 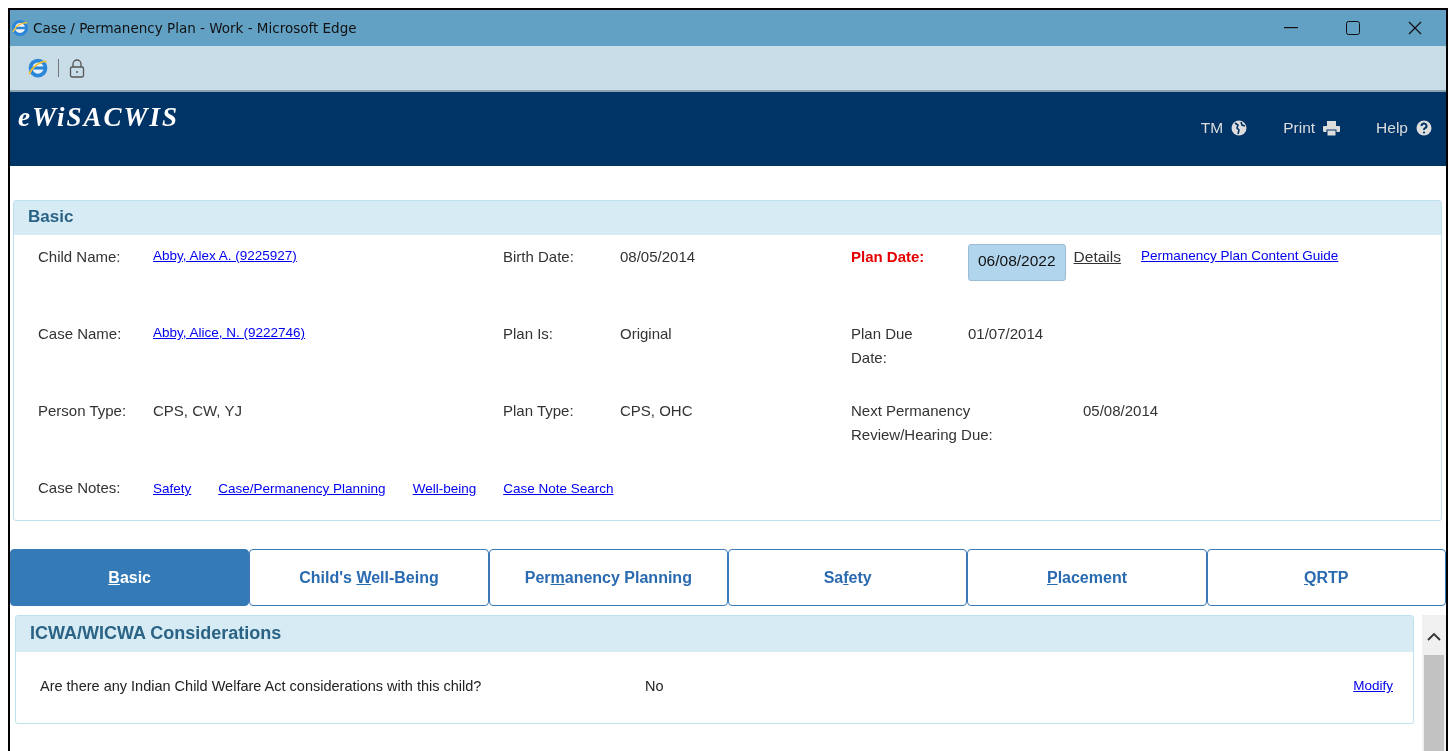 I want to click on help-icon, so click(x=1424, y=128).